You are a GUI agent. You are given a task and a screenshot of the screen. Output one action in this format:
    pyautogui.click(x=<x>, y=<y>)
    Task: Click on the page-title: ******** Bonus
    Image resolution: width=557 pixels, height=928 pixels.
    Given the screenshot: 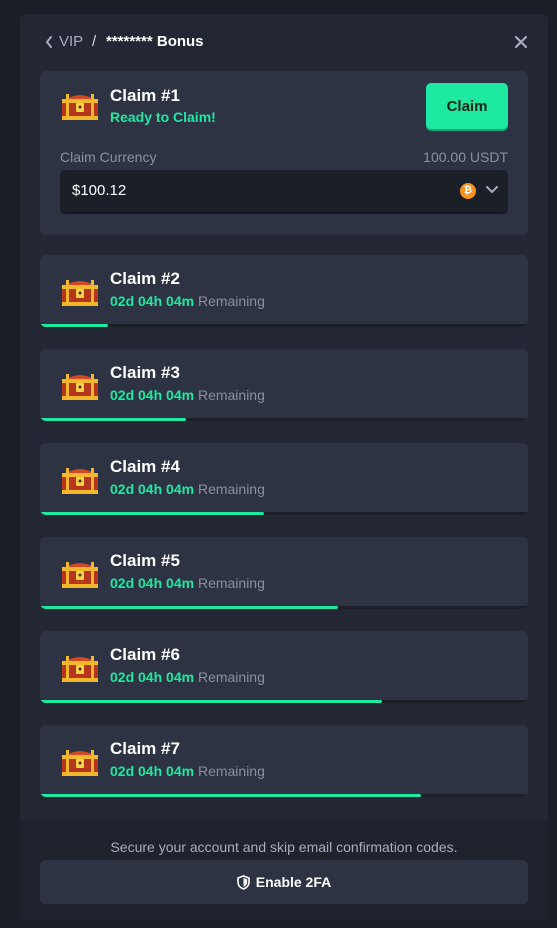 What is the action you would take?
    pyautogui.click(x=155, y=41)
    